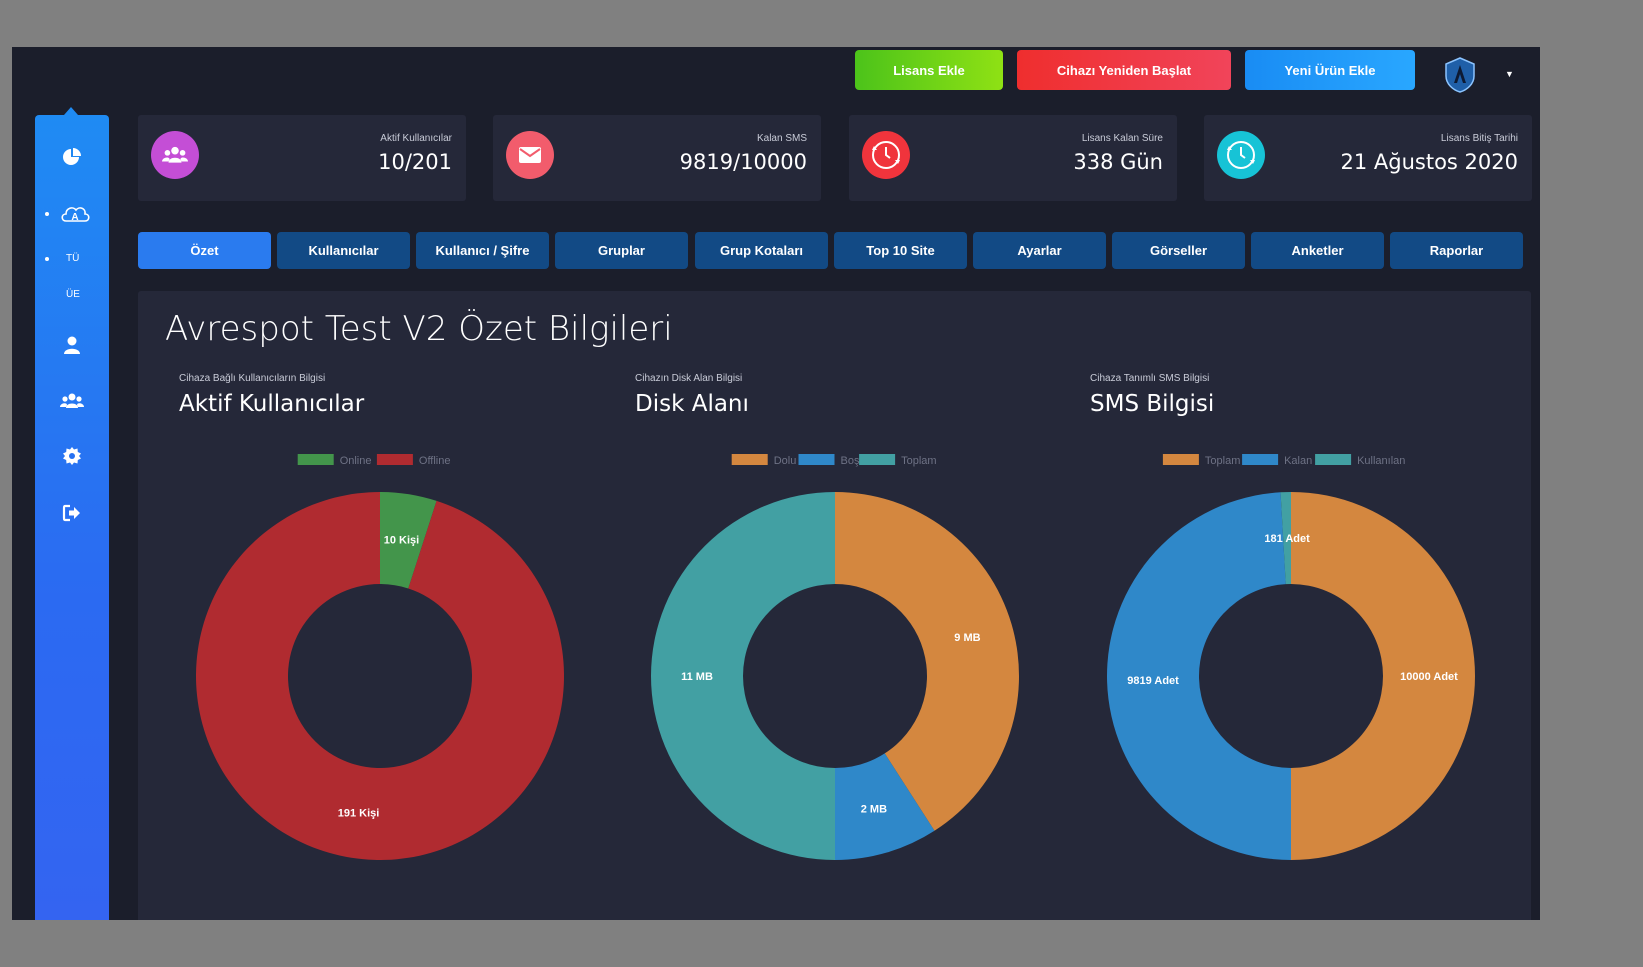 Image resolution: width=1643 pixels, height=967 pixels. I want to click on sidebar: A TÜ ÜE, so click(72, 517).